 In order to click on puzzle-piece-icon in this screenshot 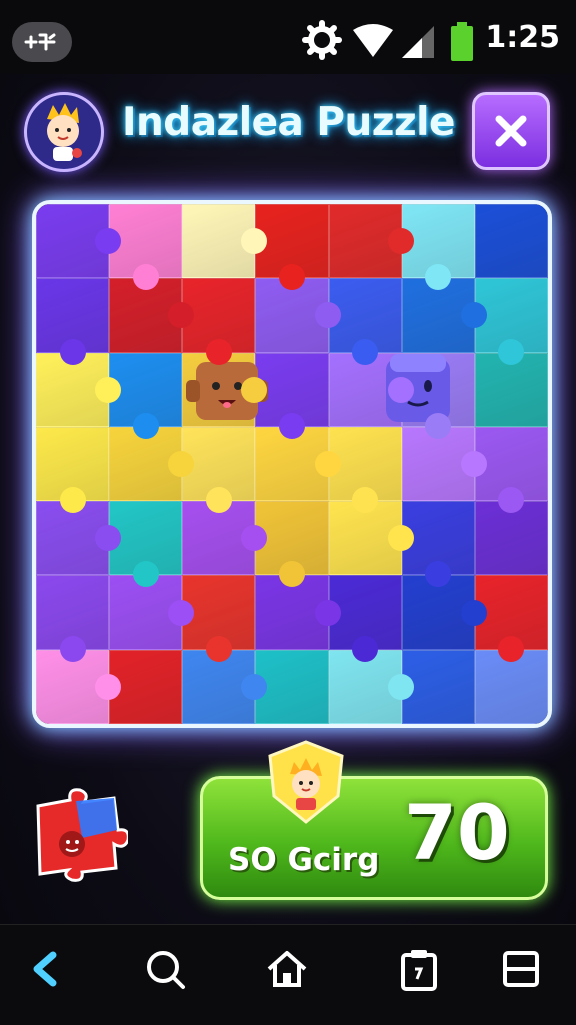, I will do `click(76, 836)`.